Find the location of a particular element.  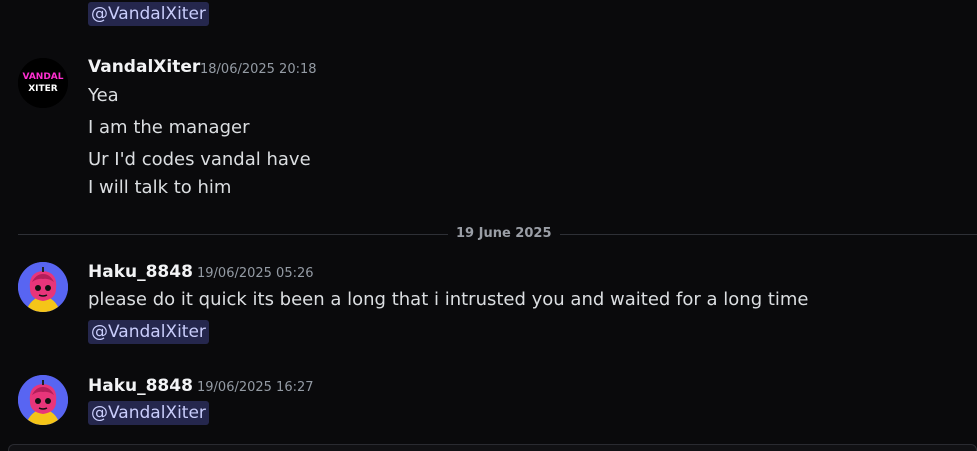

message-author: VandalXiter is located at coordinates (144, 67).